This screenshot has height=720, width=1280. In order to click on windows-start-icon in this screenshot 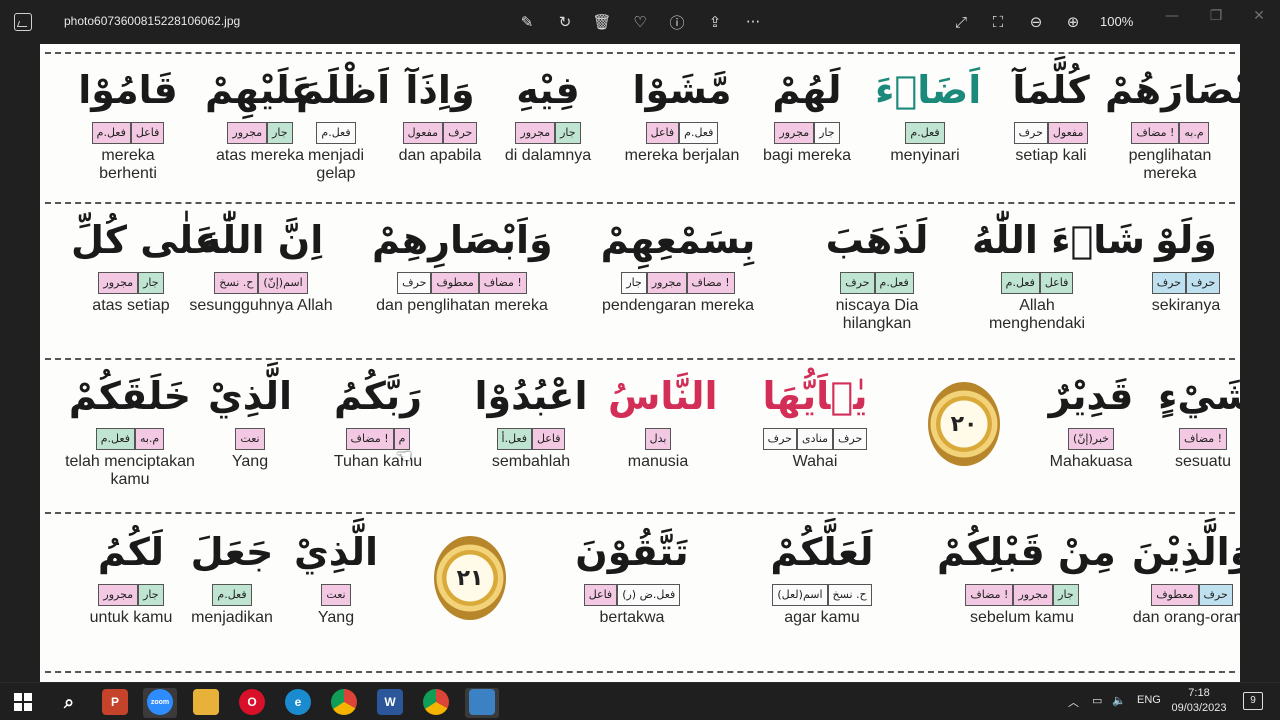, I will do `click(23, 702)`.